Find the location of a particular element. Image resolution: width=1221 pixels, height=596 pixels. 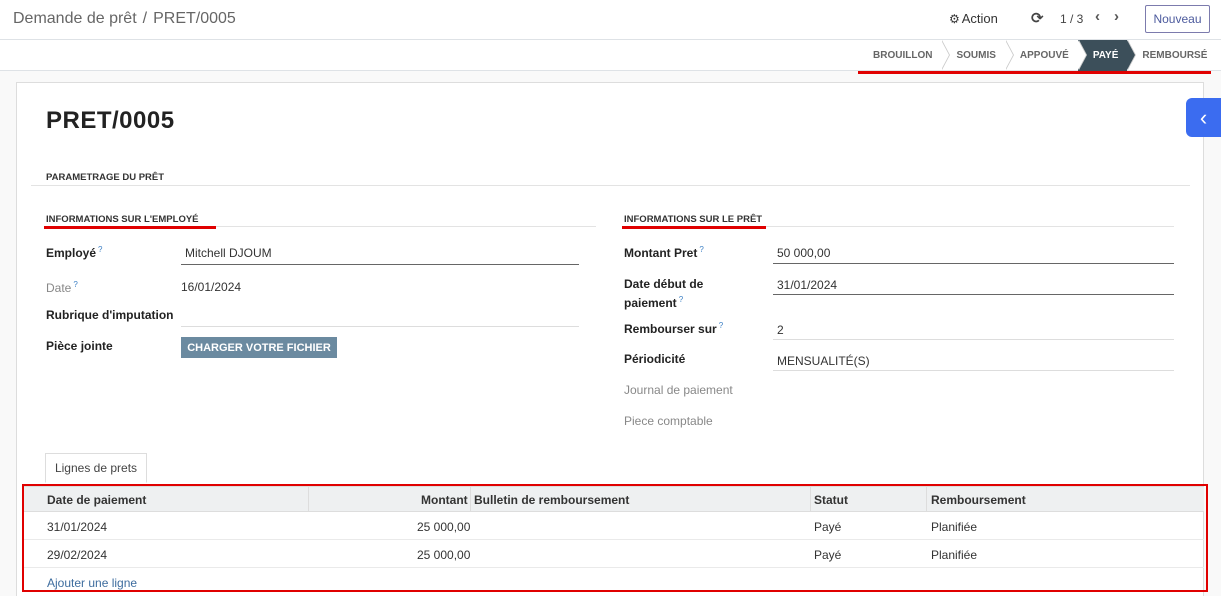

col-header-montant: Montant is located at coordinates (444, 500).